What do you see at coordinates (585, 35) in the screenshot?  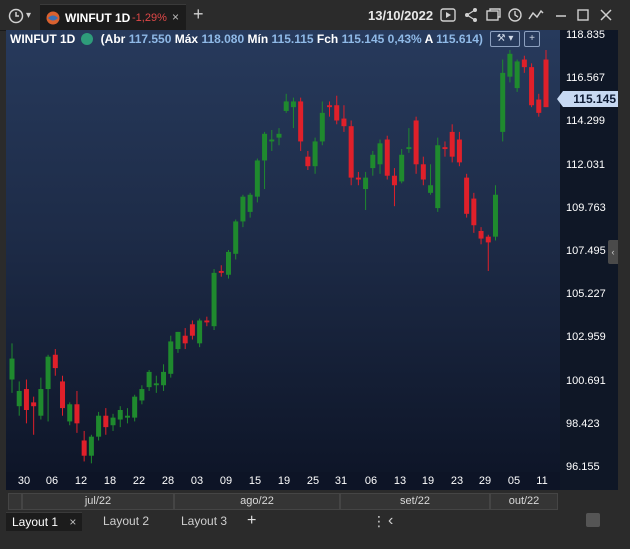 I see `price-tick-label: 118.835` at bounding box center [585, 35].